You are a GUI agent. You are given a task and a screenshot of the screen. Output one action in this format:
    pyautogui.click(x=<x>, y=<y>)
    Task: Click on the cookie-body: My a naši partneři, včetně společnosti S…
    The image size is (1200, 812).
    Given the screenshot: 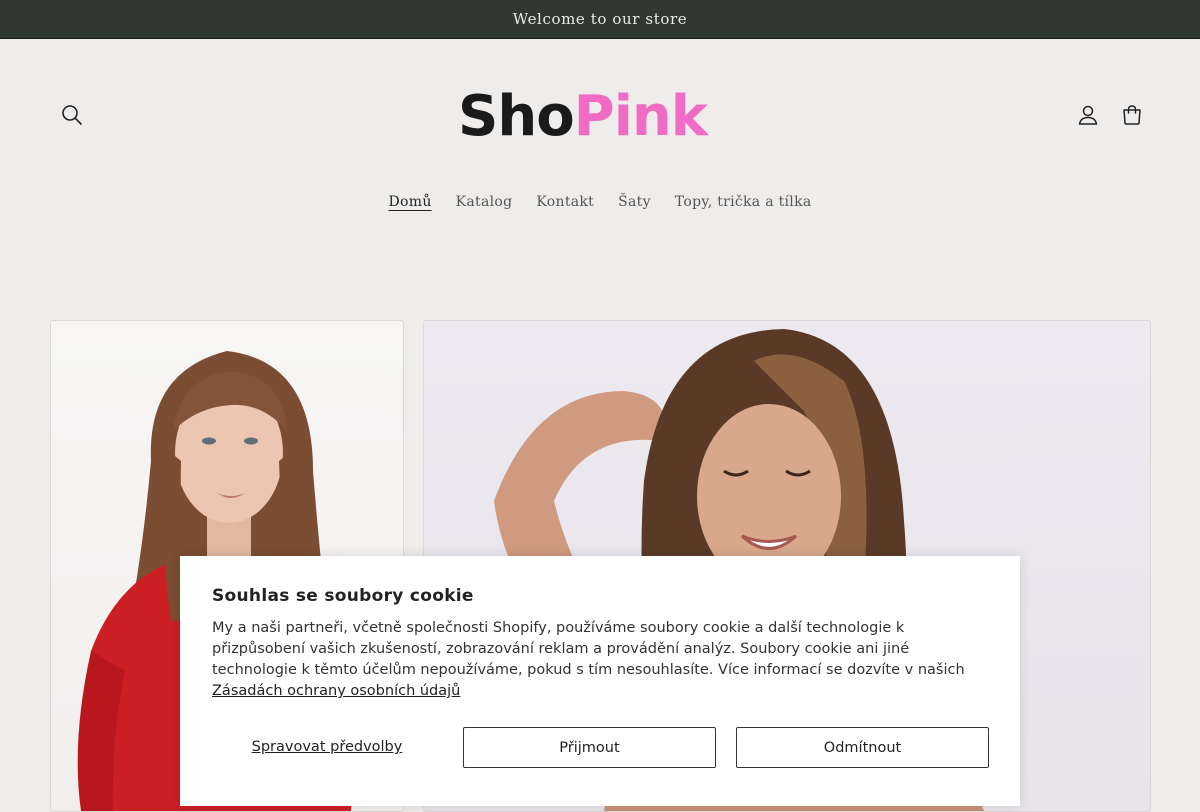 What is the action you would take?
    pyautogui.click(x=602, y=660)
    